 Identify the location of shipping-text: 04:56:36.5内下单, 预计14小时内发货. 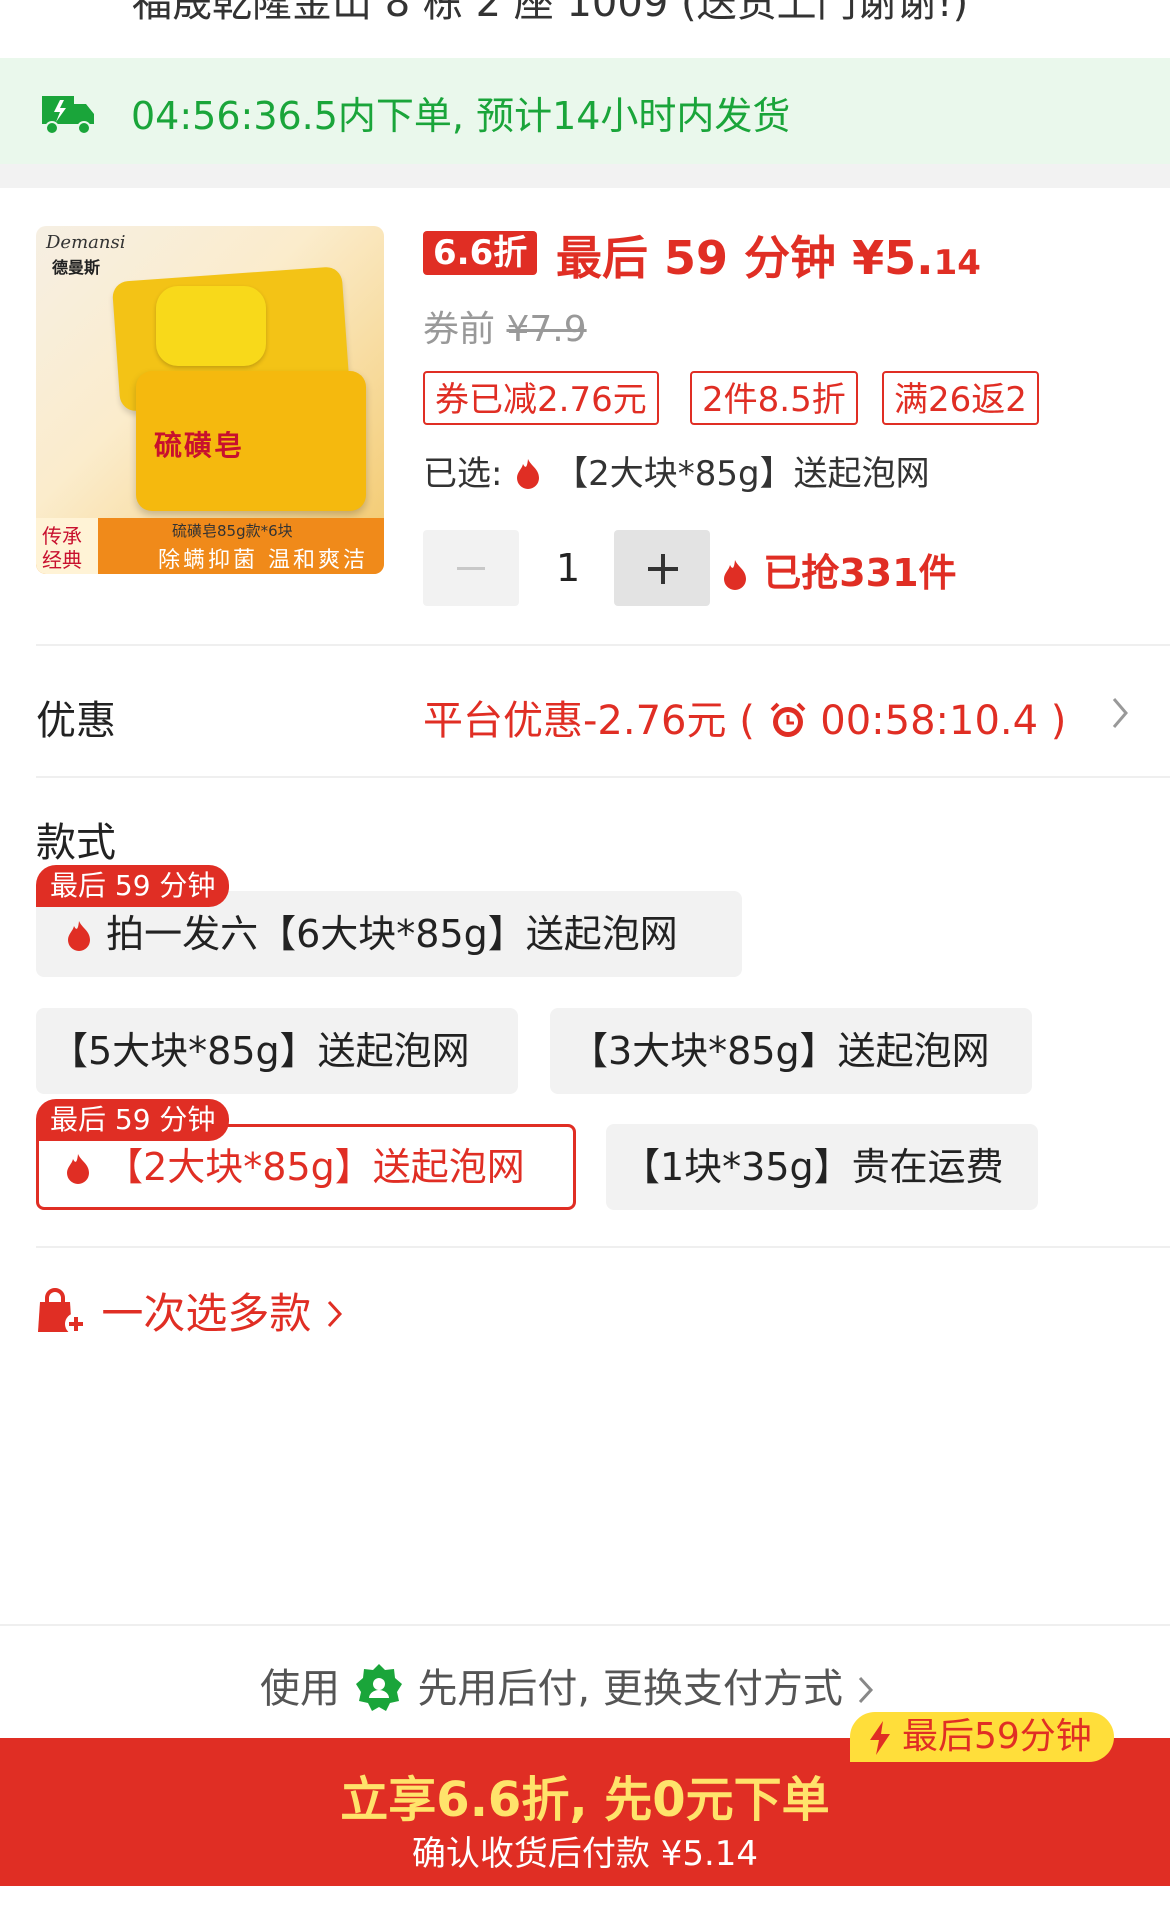
(461, 116).